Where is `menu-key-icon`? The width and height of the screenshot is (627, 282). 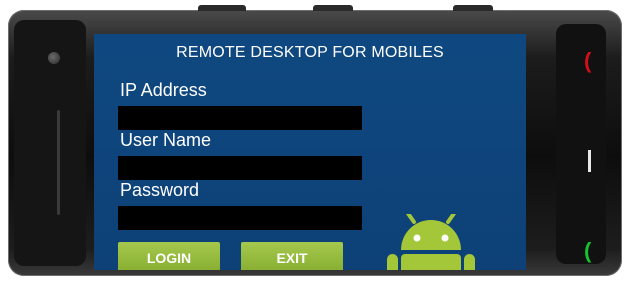 menu-key-icon is located at coordinates (589, 161).